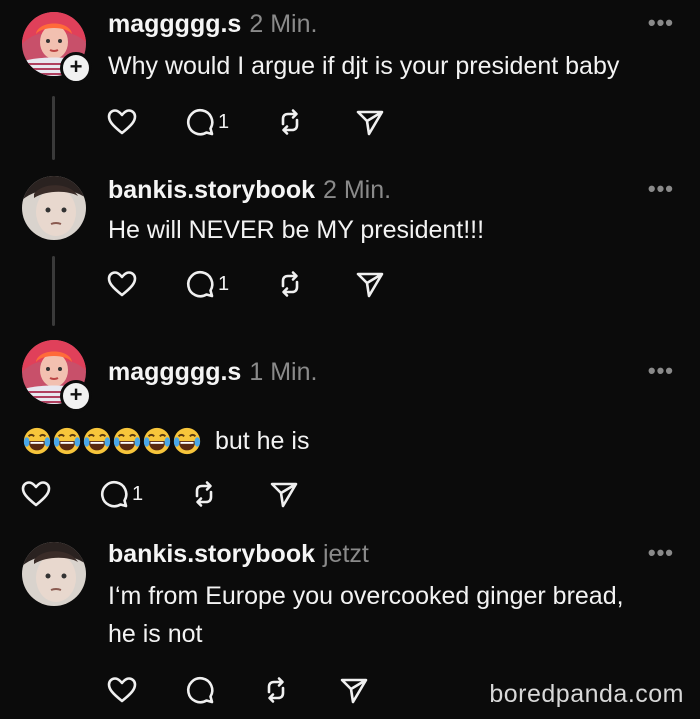 The image size is (700, 719). I want to click on reply-button, so click(200, 690).